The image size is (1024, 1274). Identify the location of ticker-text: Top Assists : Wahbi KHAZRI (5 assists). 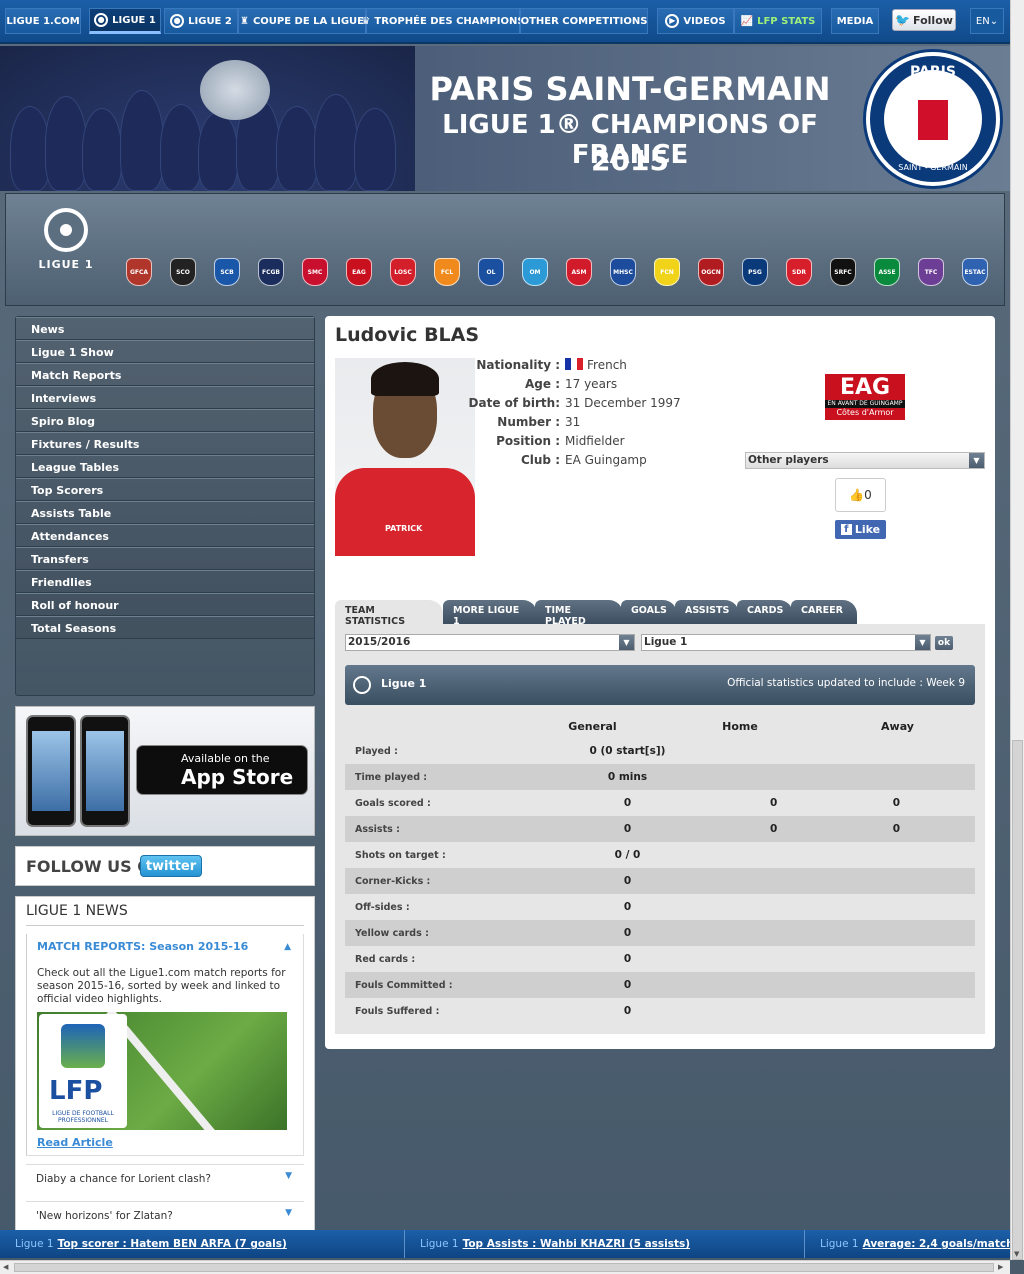
(577, 1244).